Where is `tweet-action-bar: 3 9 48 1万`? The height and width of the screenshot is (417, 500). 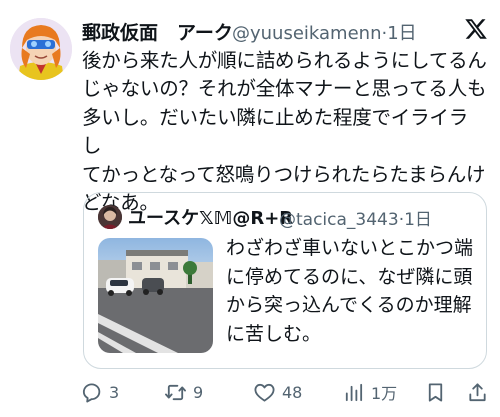
tweet-action-bar: 3 9 48 1万 is located at coordinates (286, 392).